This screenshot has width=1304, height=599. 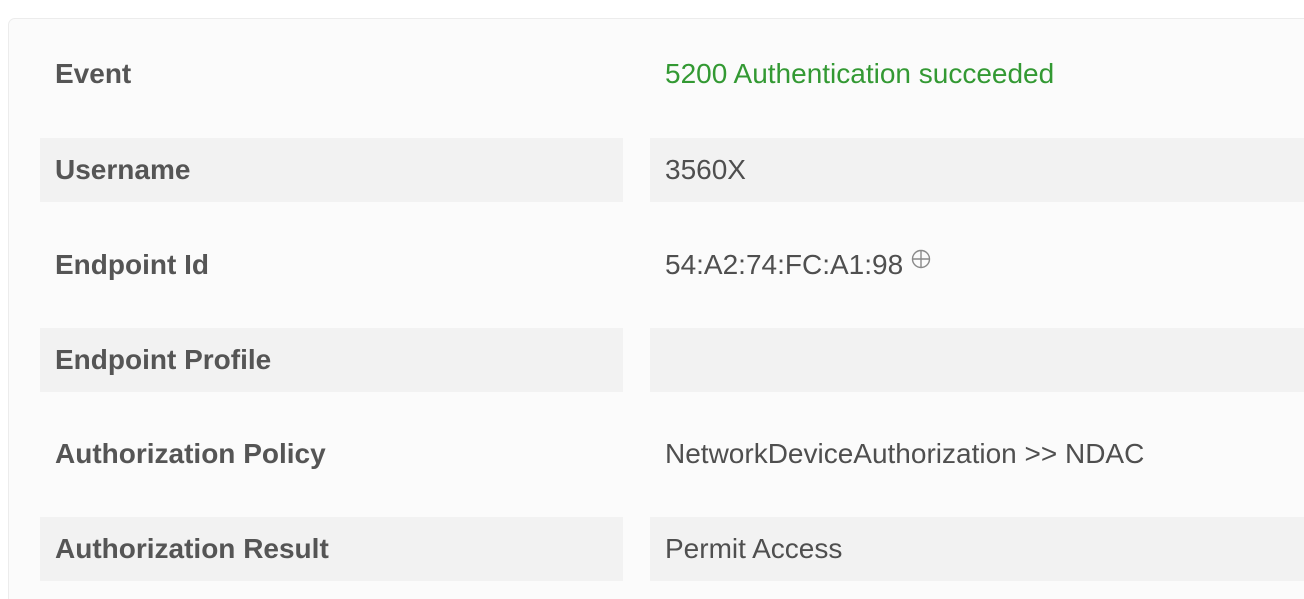 I want to click on detail-label: Authorization Result, so click(x=331, y=549).